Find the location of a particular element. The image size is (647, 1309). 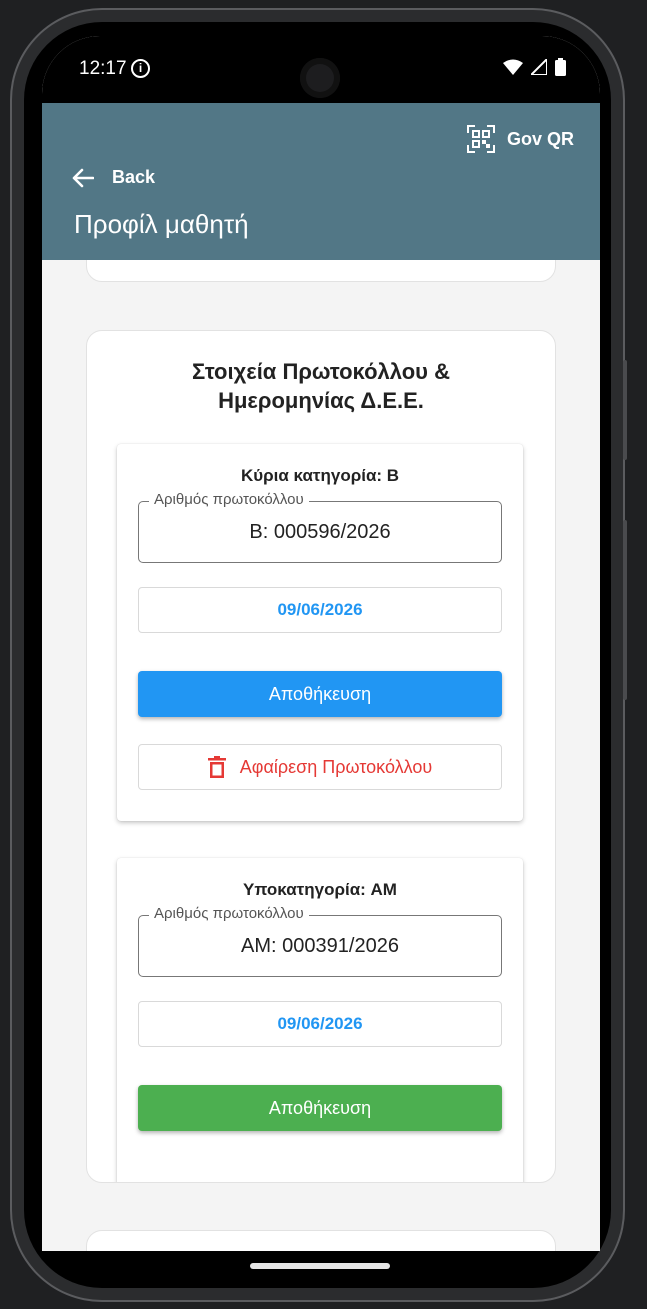

page-title: Προφίλ μαθητή is located at coordinates (161, 224).